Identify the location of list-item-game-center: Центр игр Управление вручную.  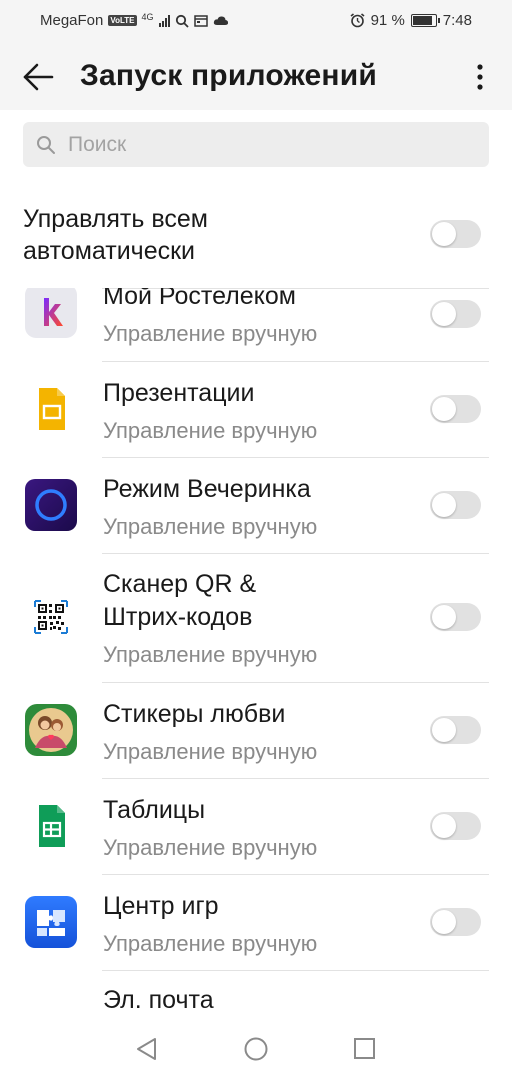
(256, 922).